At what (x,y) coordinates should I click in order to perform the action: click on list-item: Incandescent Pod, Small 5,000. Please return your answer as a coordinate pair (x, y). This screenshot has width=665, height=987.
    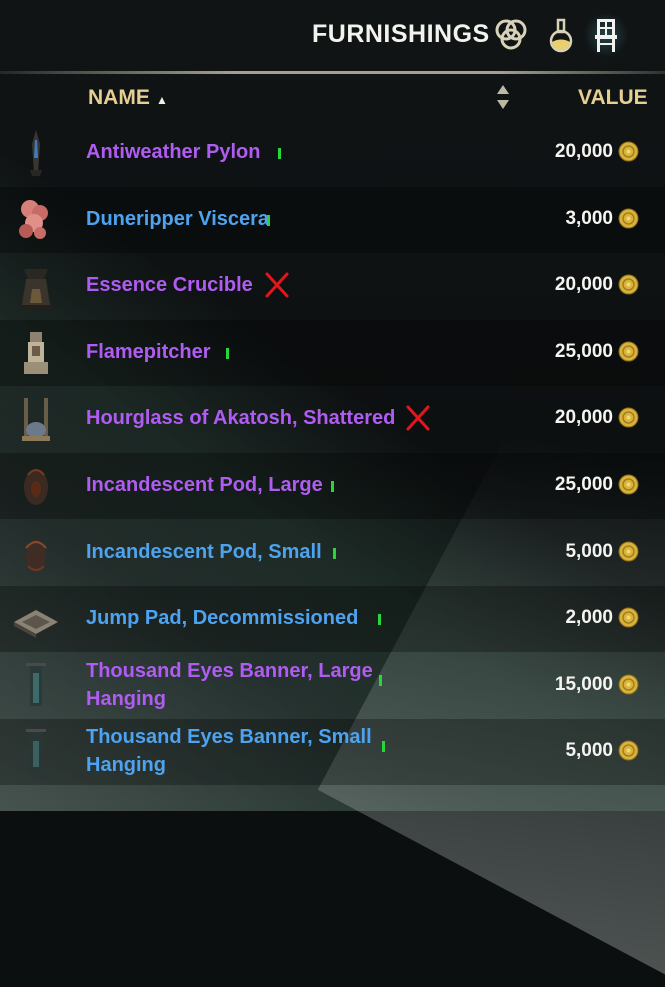
    Looking at the image, I should click on (332, 553).